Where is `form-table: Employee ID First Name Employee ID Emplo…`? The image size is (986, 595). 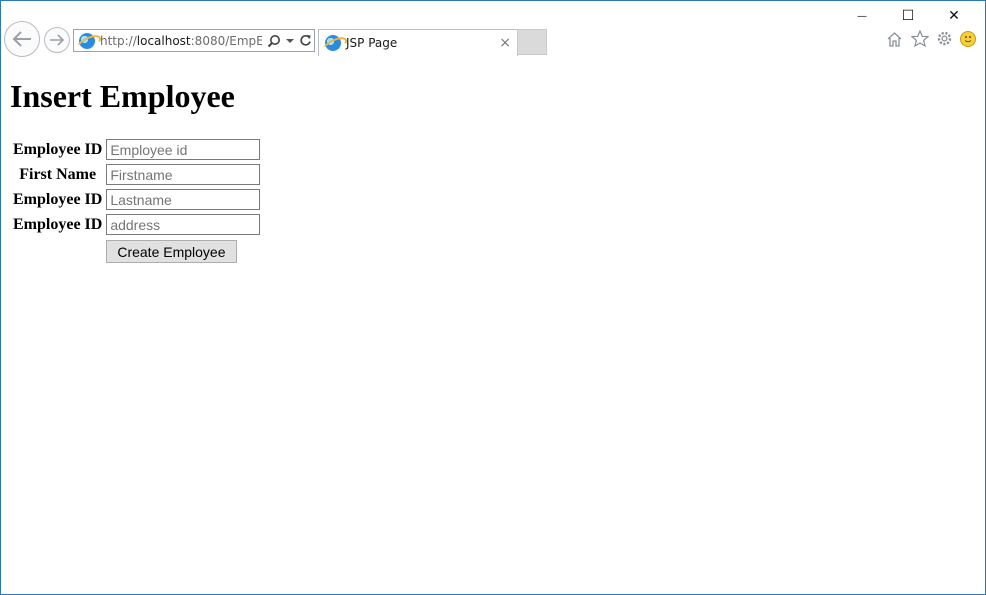
form-table: Employee ID First Name Employee ID Emplo… is located at coordinates (136, 201).